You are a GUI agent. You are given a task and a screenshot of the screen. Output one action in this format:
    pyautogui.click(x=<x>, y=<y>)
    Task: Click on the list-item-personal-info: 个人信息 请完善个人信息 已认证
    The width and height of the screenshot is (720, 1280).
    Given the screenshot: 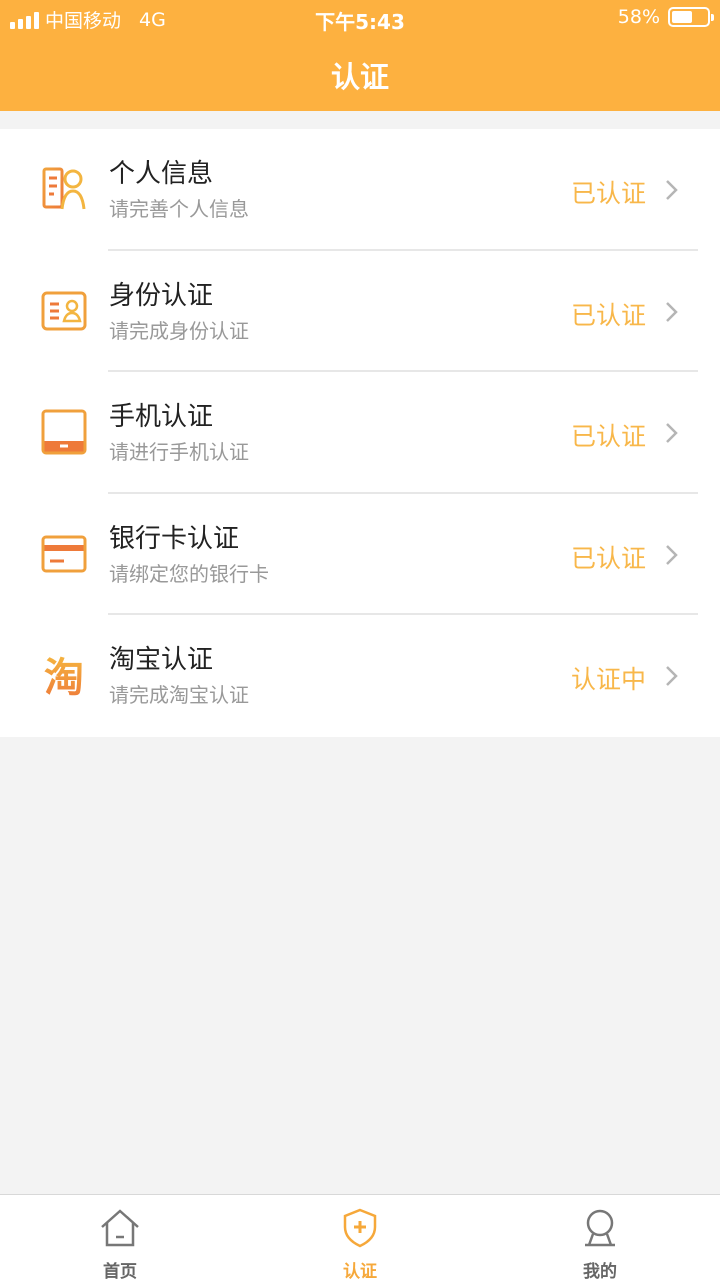 What is the action you would take?
    pyautogui.click(x=360, y=190)
    